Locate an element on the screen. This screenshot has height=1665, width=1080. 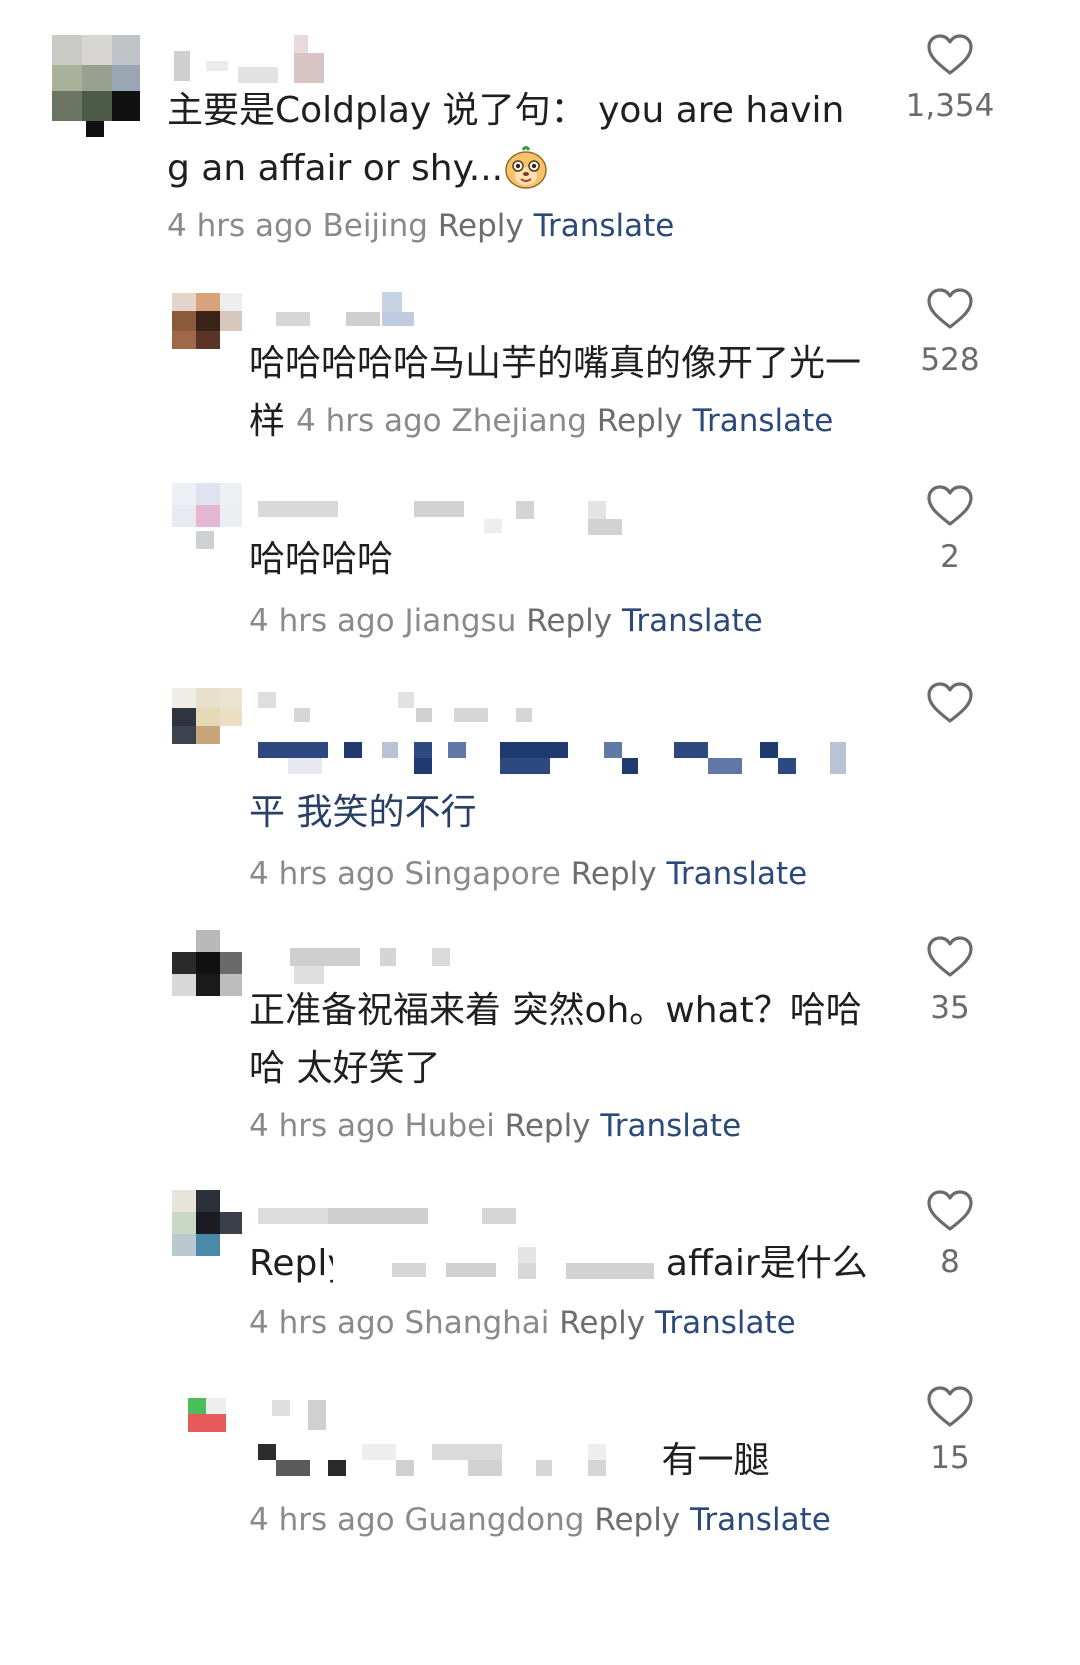
comment-text: Reply affair是什么 is located at coordinates (558, 1264).